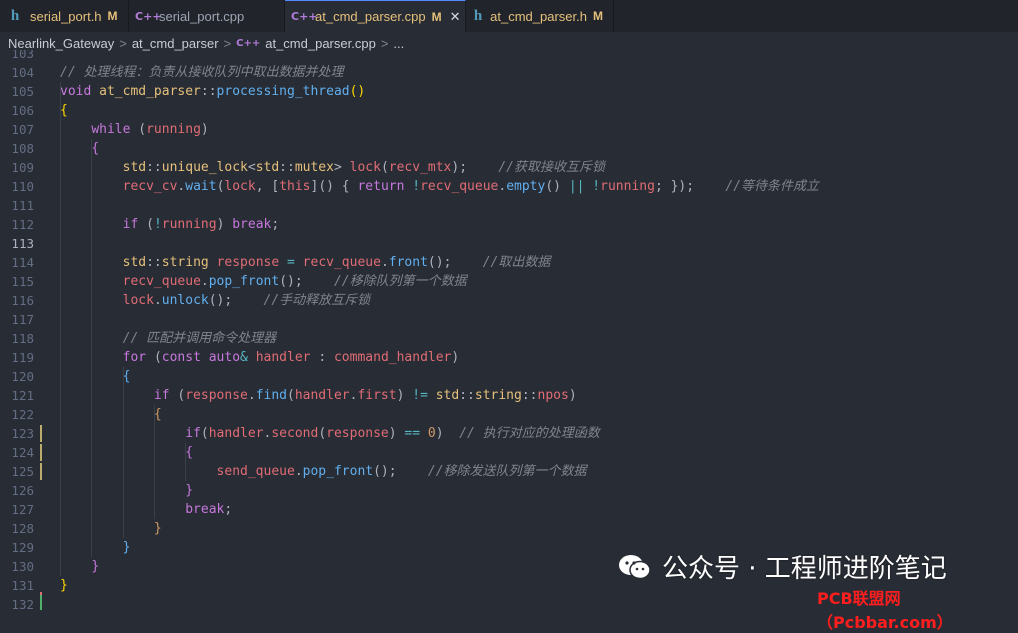 Image resolution: width=1018 pixels, height=633 pixels. What do you see at coordinates (509, 243) in the screenshot?
I see `code-line: 113` at bounding box center [509, 243].